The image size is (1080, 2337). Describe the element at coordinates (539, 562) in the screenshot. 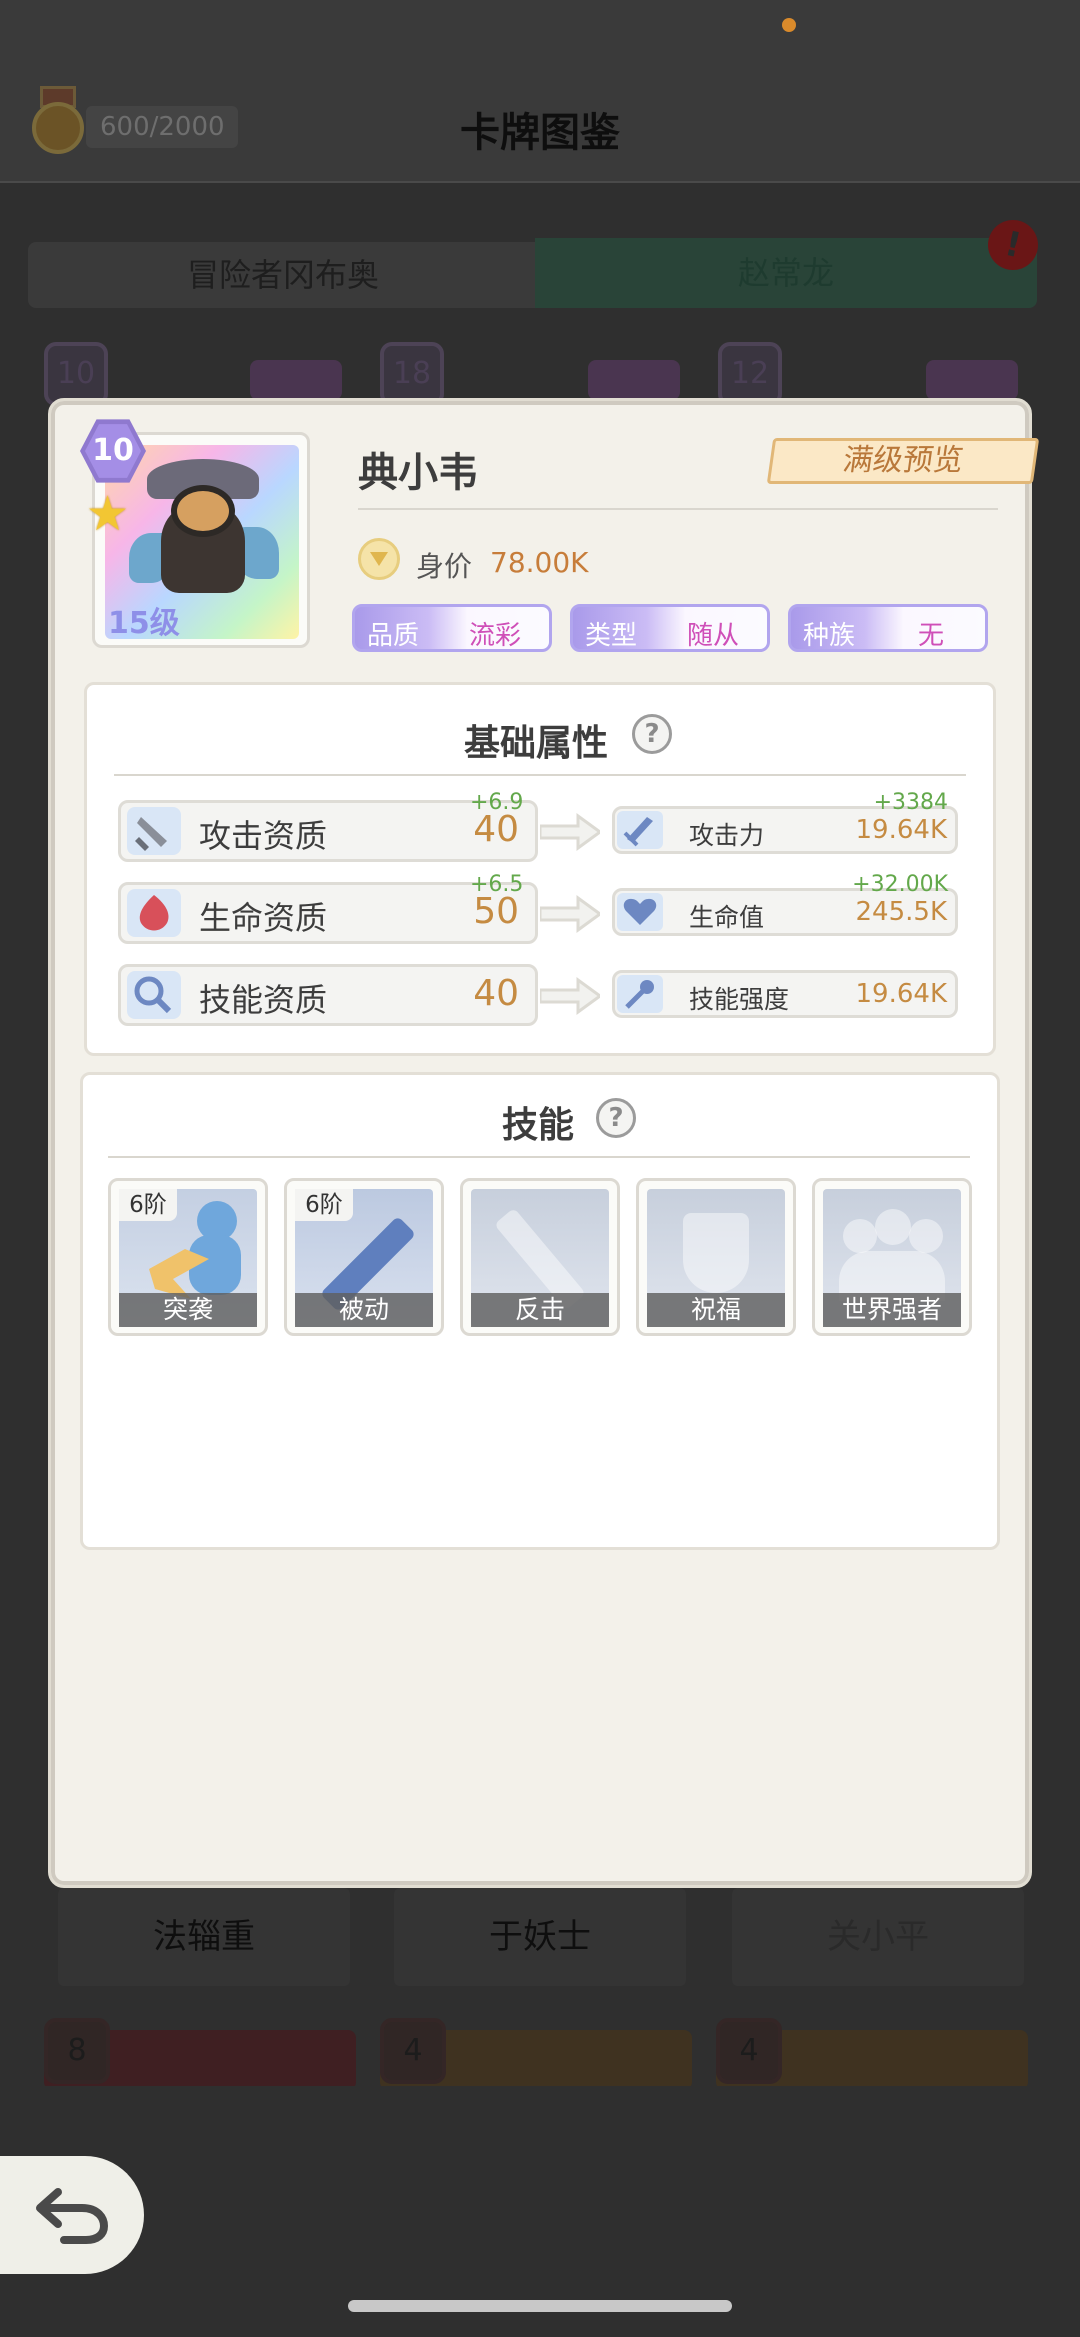

I see `value-amount: 78.00K` at that location.